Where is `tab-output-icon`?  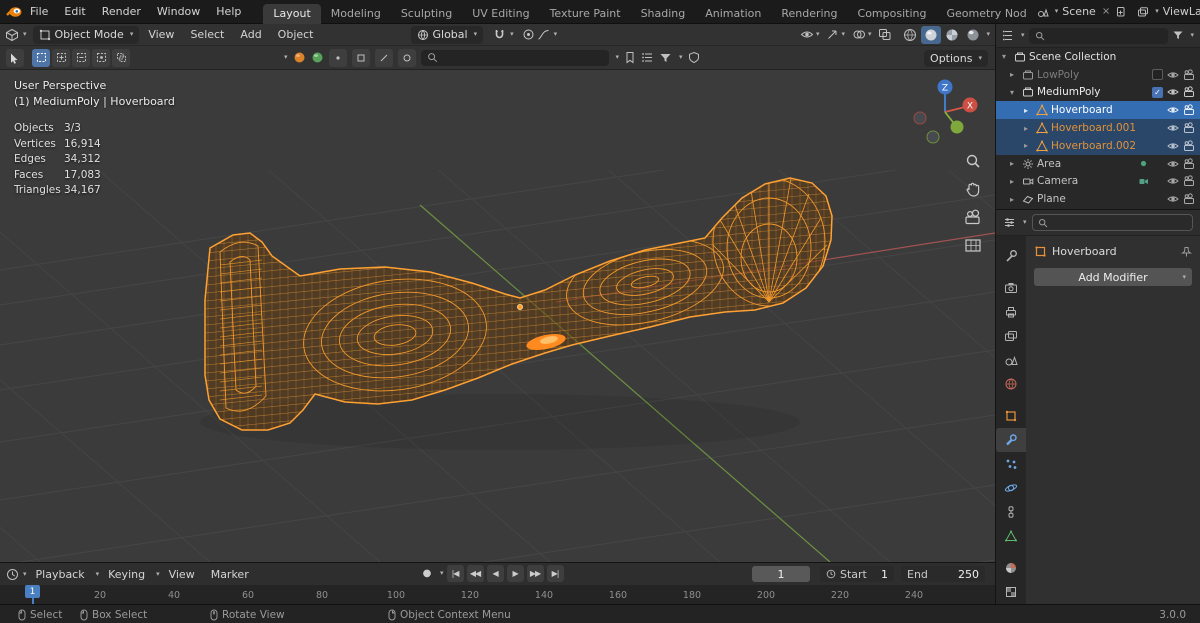
tab-output-icon is located at coordinates (1011, 312).